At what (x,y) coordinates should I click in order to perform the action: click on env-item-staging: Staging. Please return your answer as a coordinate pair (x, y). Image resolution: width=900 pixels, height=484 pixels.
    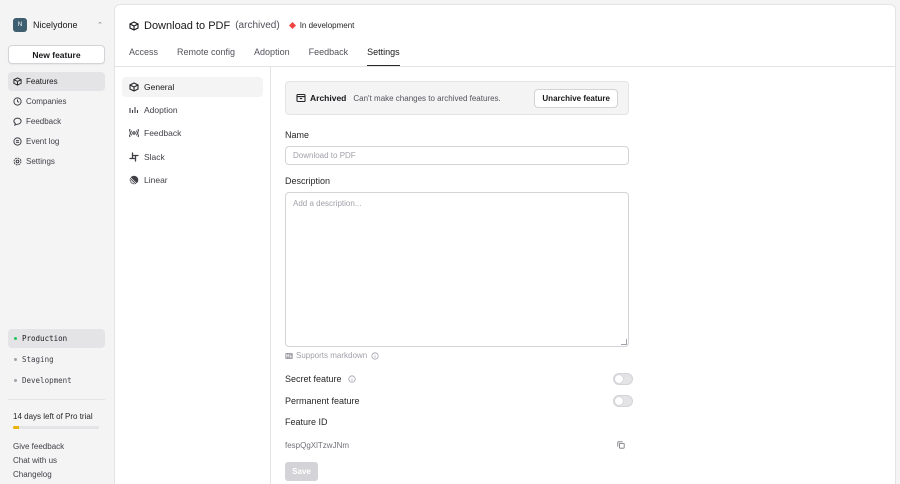
    Looking at the image, I should click on (56, 359).